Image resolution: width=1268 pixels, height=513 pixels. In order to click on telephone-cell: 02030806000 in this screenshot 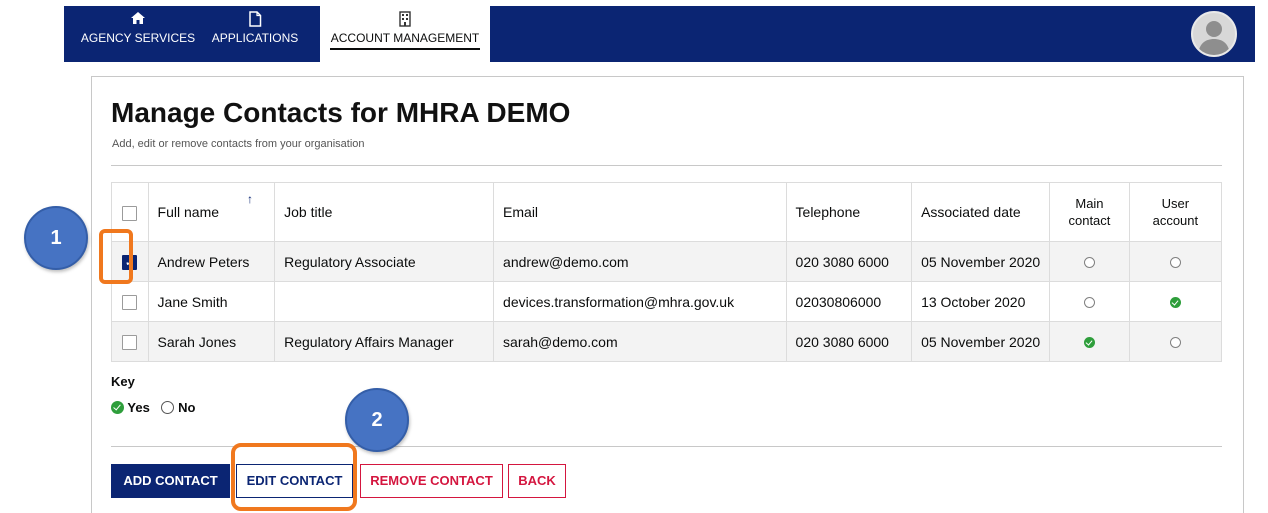, I will do `click(849, 301)`.